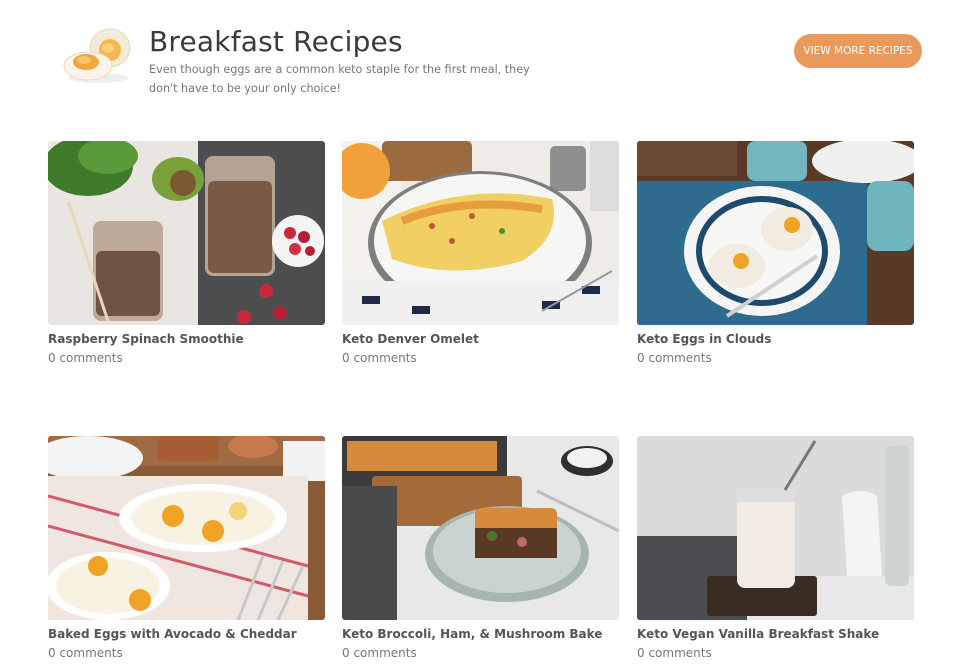 The width and height of the screenshot is (975, 671). I want to click on page-title: Breakfast Recipes, so click(276, 41).